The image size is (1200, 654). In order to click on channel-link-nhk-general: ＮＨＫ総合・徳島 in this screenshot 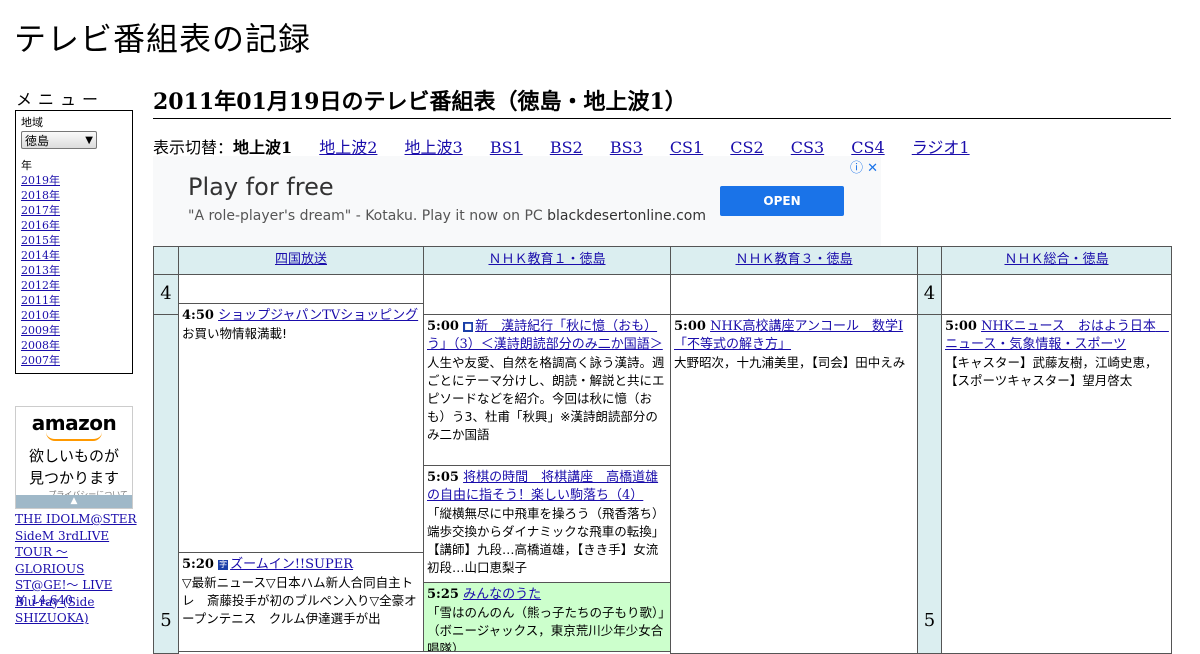, I will do `click(1056, 259)`.